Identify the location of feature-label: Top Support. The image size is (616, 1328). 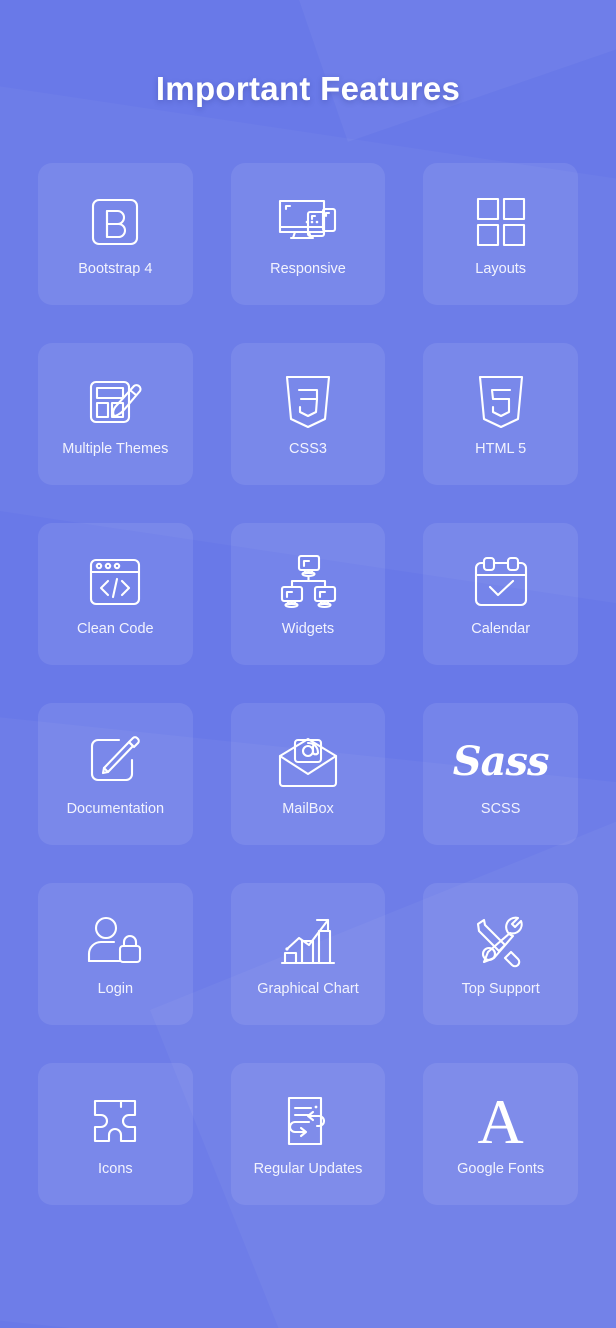
(500, 989).